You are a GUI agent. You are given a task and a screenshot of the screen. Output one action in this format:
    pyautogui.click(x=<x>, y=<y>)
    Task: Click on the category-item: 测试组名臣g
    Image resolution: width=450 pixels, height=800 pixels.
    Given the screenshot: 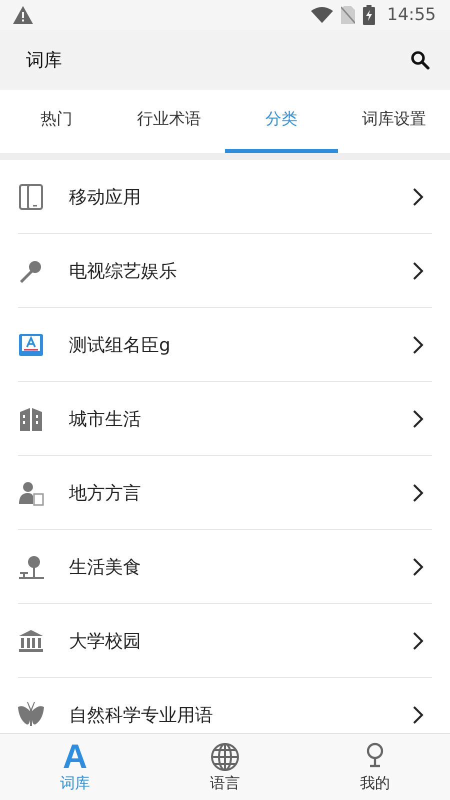 What is the action you would take?
    pyautogui.click(x=225, y=345)
    